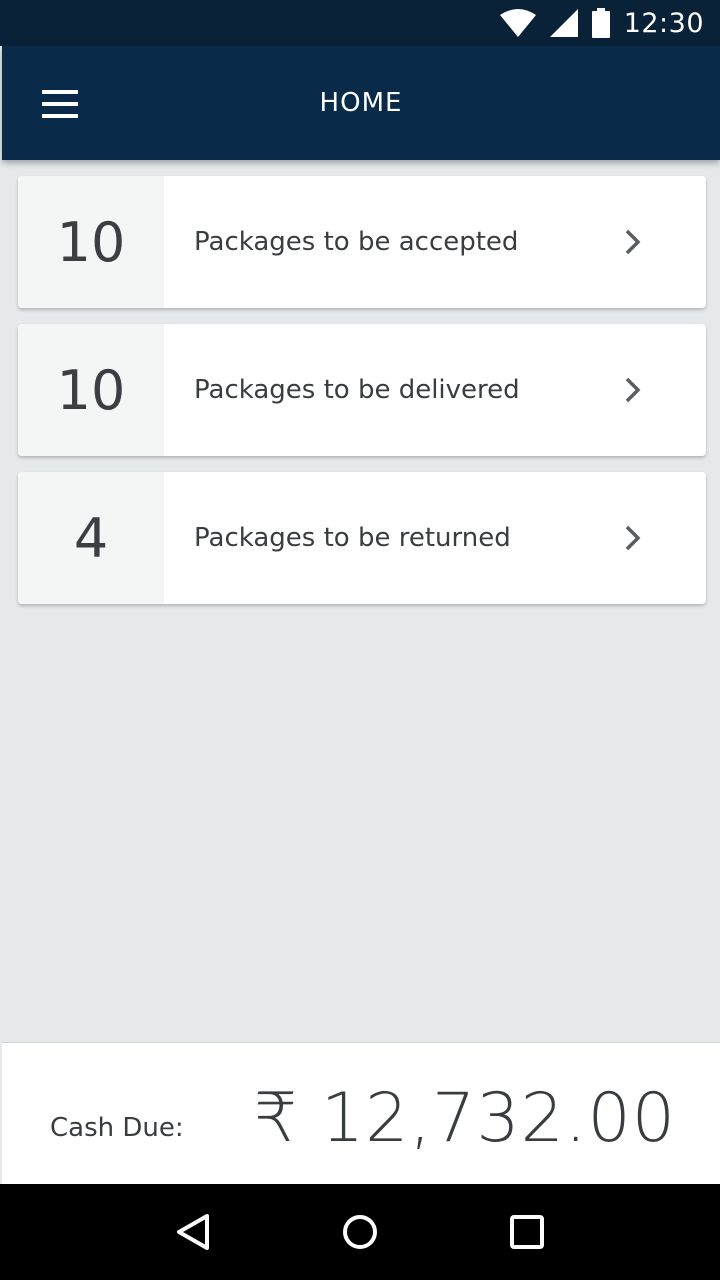 The height and width of the screenshot is (1280, 720). I want to click on page-title: HOME, so click(361, 103).